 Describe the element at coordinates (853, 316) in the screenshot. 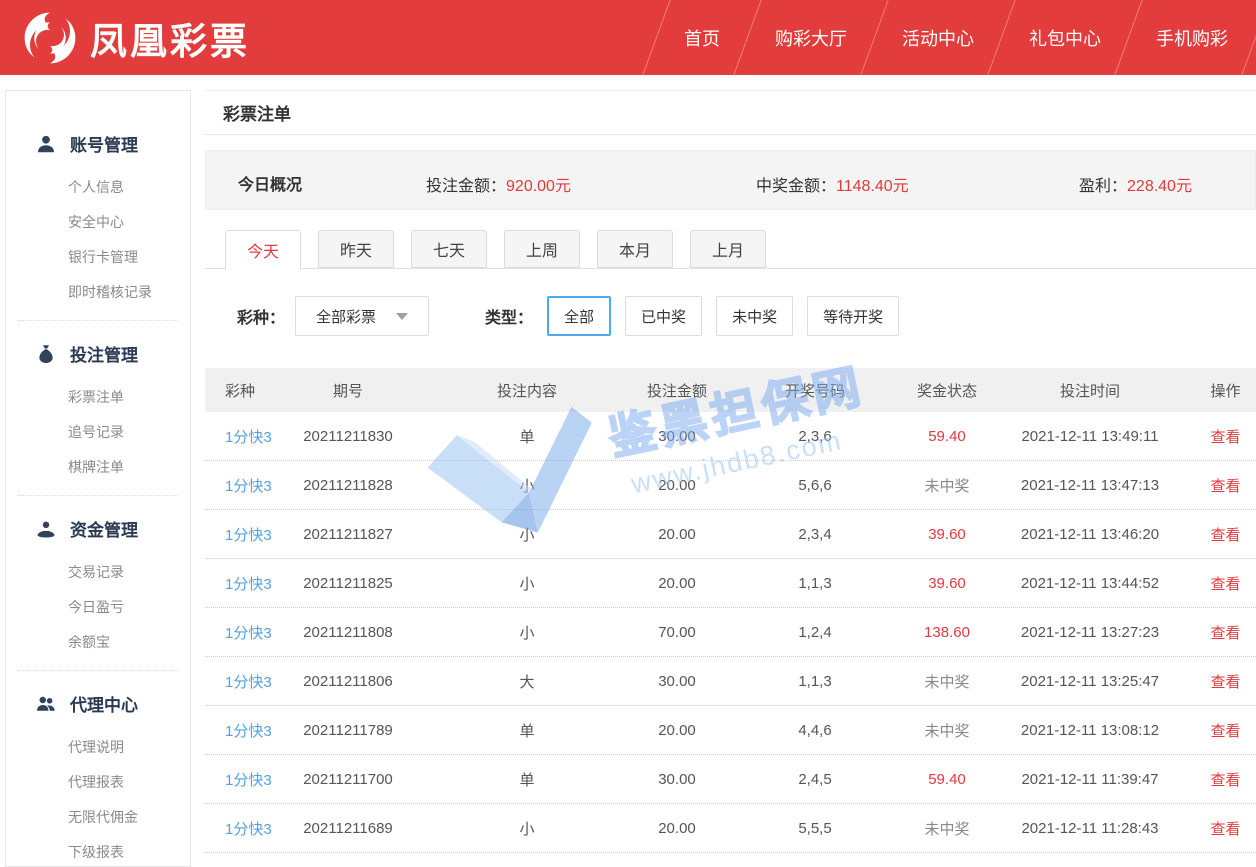

I see `type-filter-pending: 等待开奖` at that location.